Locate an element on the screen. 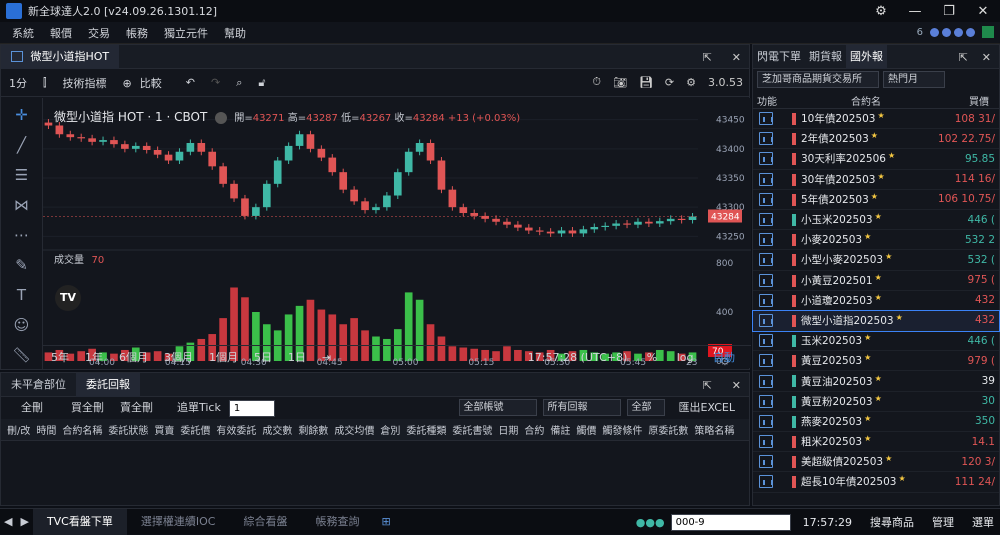 The image size is (1000, 535). undo-icon: ↶ is located at coordinates (190, 82).